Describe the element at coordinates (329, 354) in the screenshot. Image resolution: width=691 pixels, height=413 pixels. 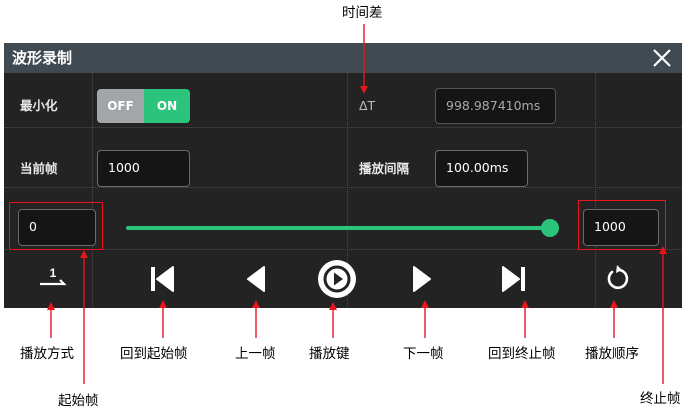
I see `annotation-play-key: 播放键` at that location.